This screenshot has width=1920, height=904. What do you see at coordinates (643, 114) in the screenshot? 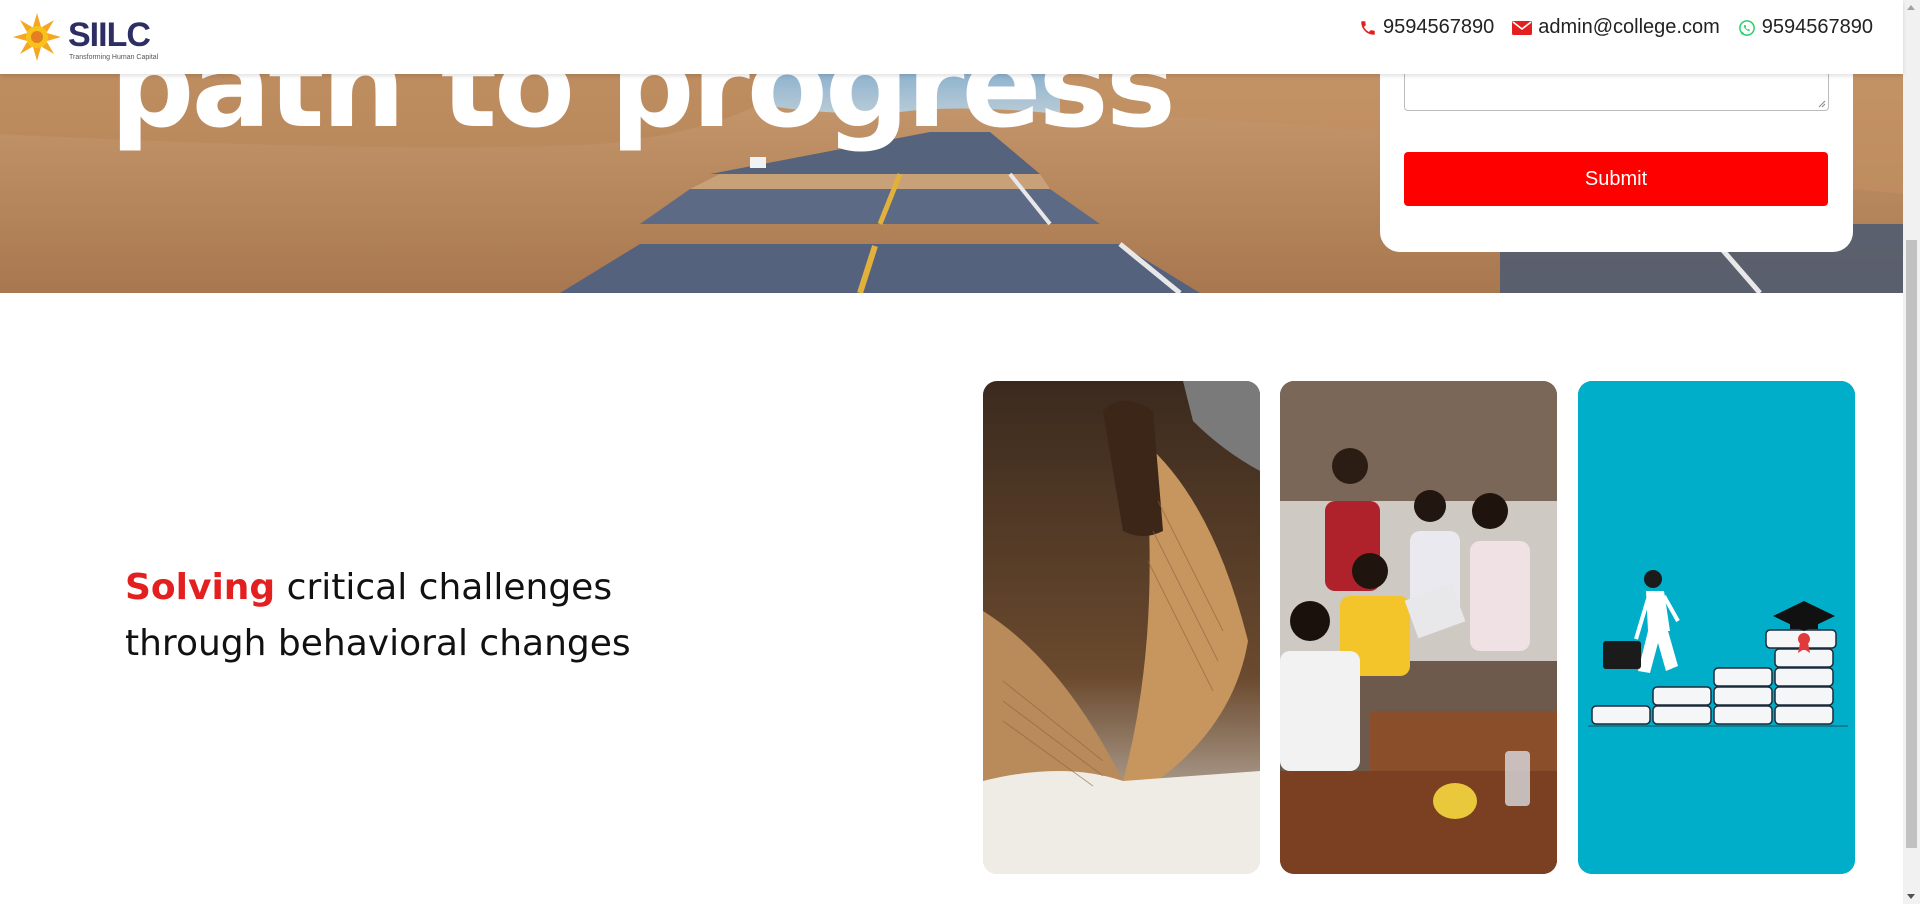
I see `hero-title: path to progress` at bounding box center [643, 114].